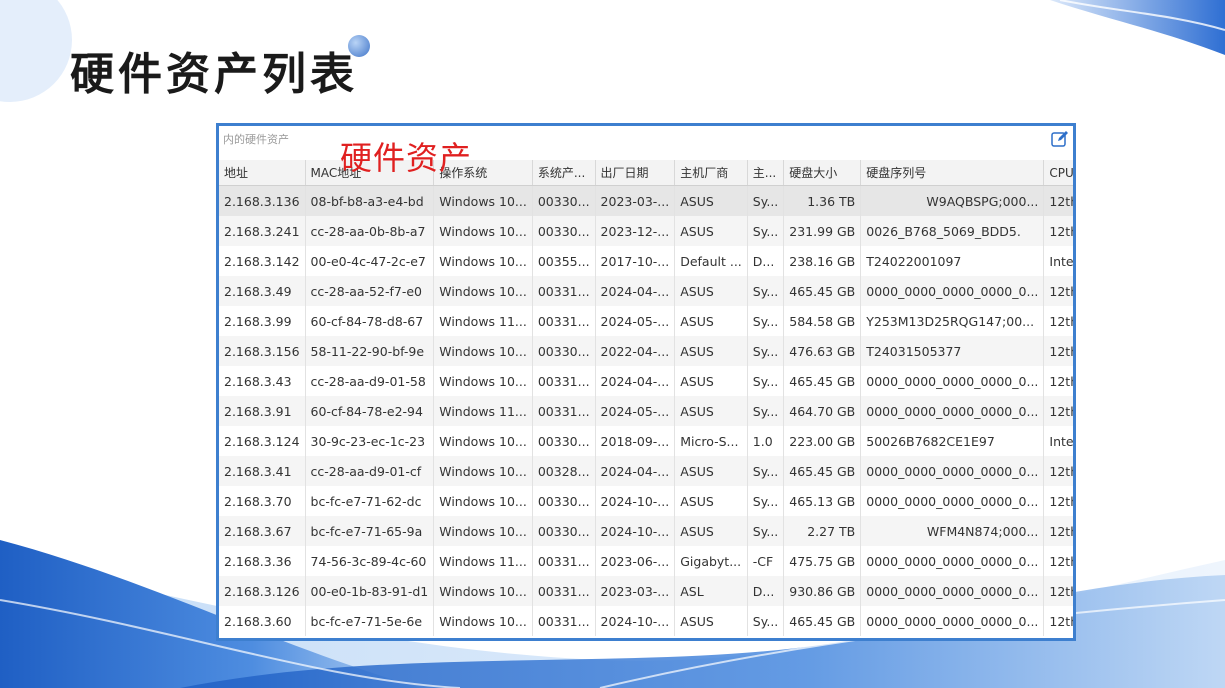 Image resolution: width=1225 pixels, height=688 pixels. What do you see at coordinates (711, 173) in the screenshot?
I see `column-header-vendor: 主机厂商` at bounding box center [711, 173].